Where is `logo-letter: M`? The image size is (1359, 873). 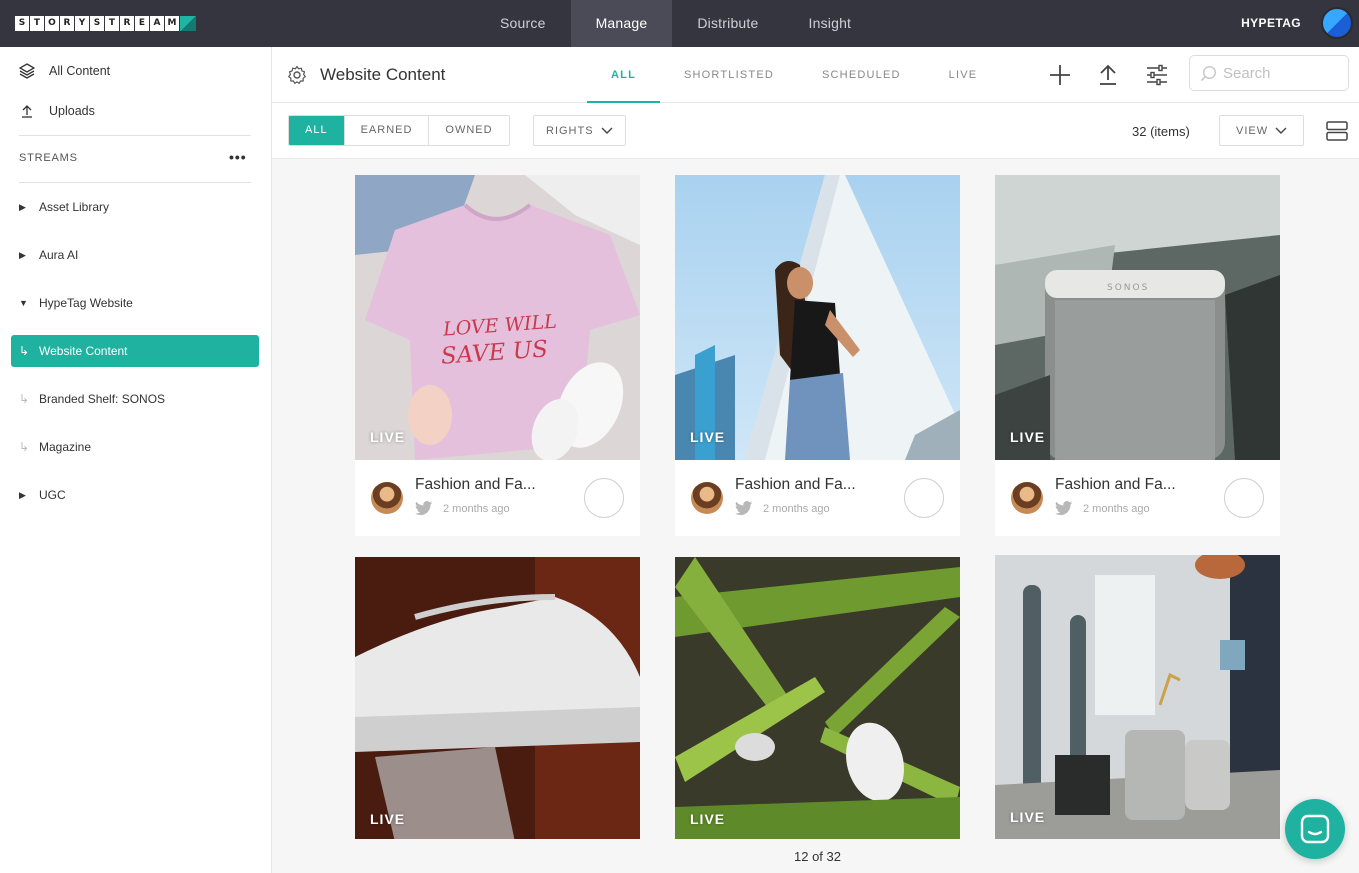
logo-letter: M is located at coordinates (172, 23).